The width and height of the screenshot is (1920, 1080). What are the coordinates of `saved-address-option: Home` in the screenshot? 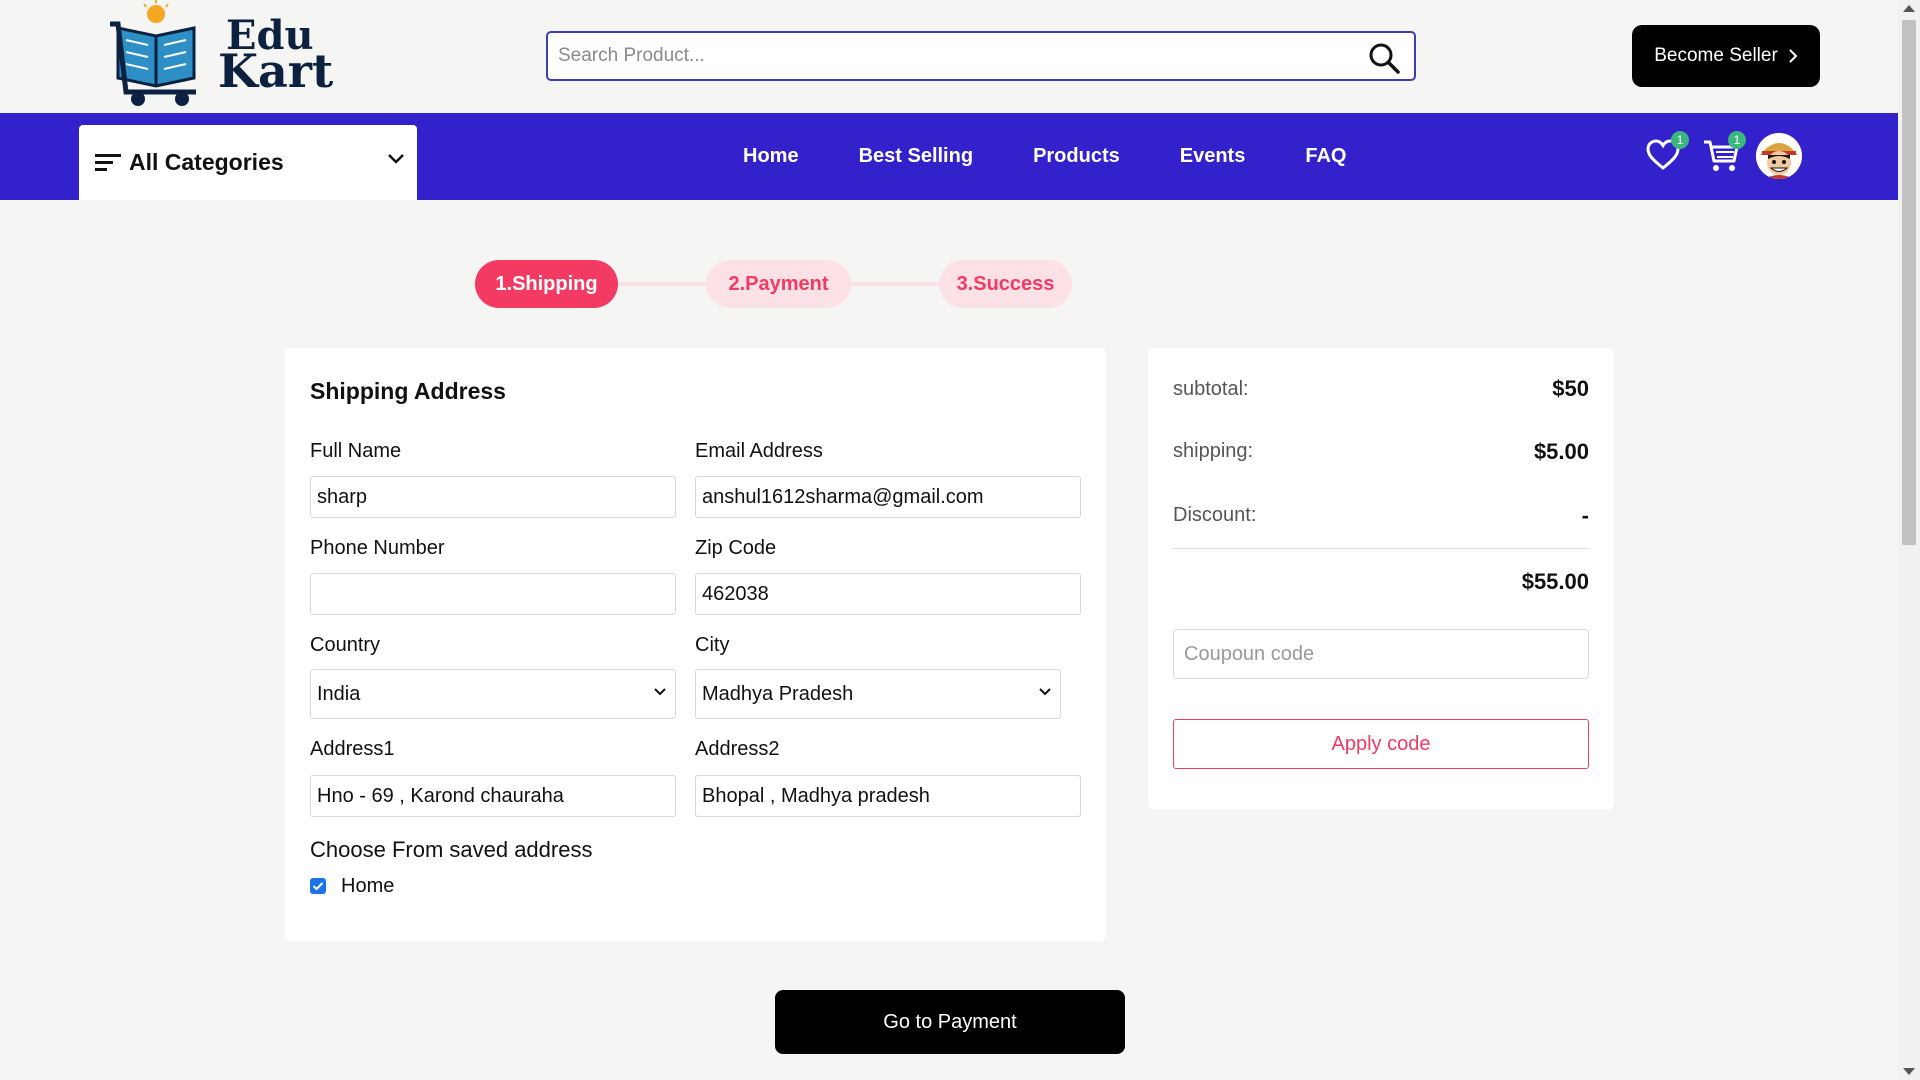 It's located at (367, 886).